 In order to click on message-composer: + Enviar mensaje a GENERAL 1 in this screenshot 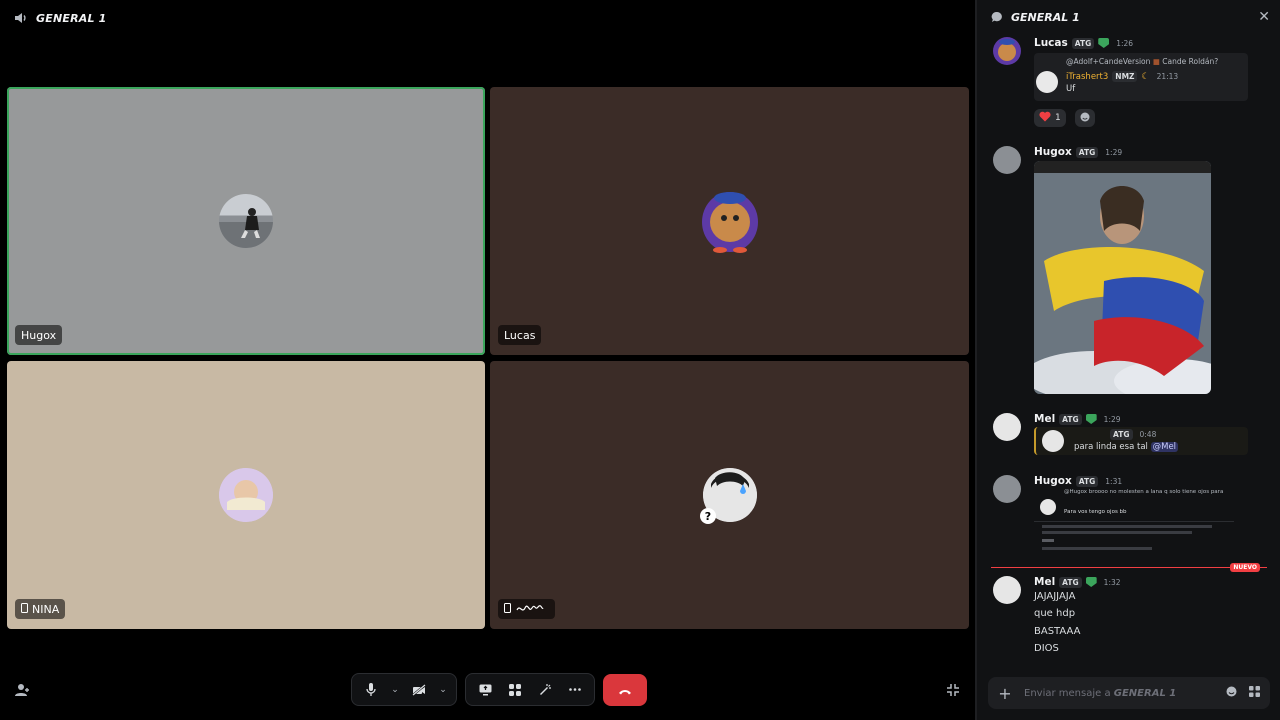, I will do `click(1129, 693)`.